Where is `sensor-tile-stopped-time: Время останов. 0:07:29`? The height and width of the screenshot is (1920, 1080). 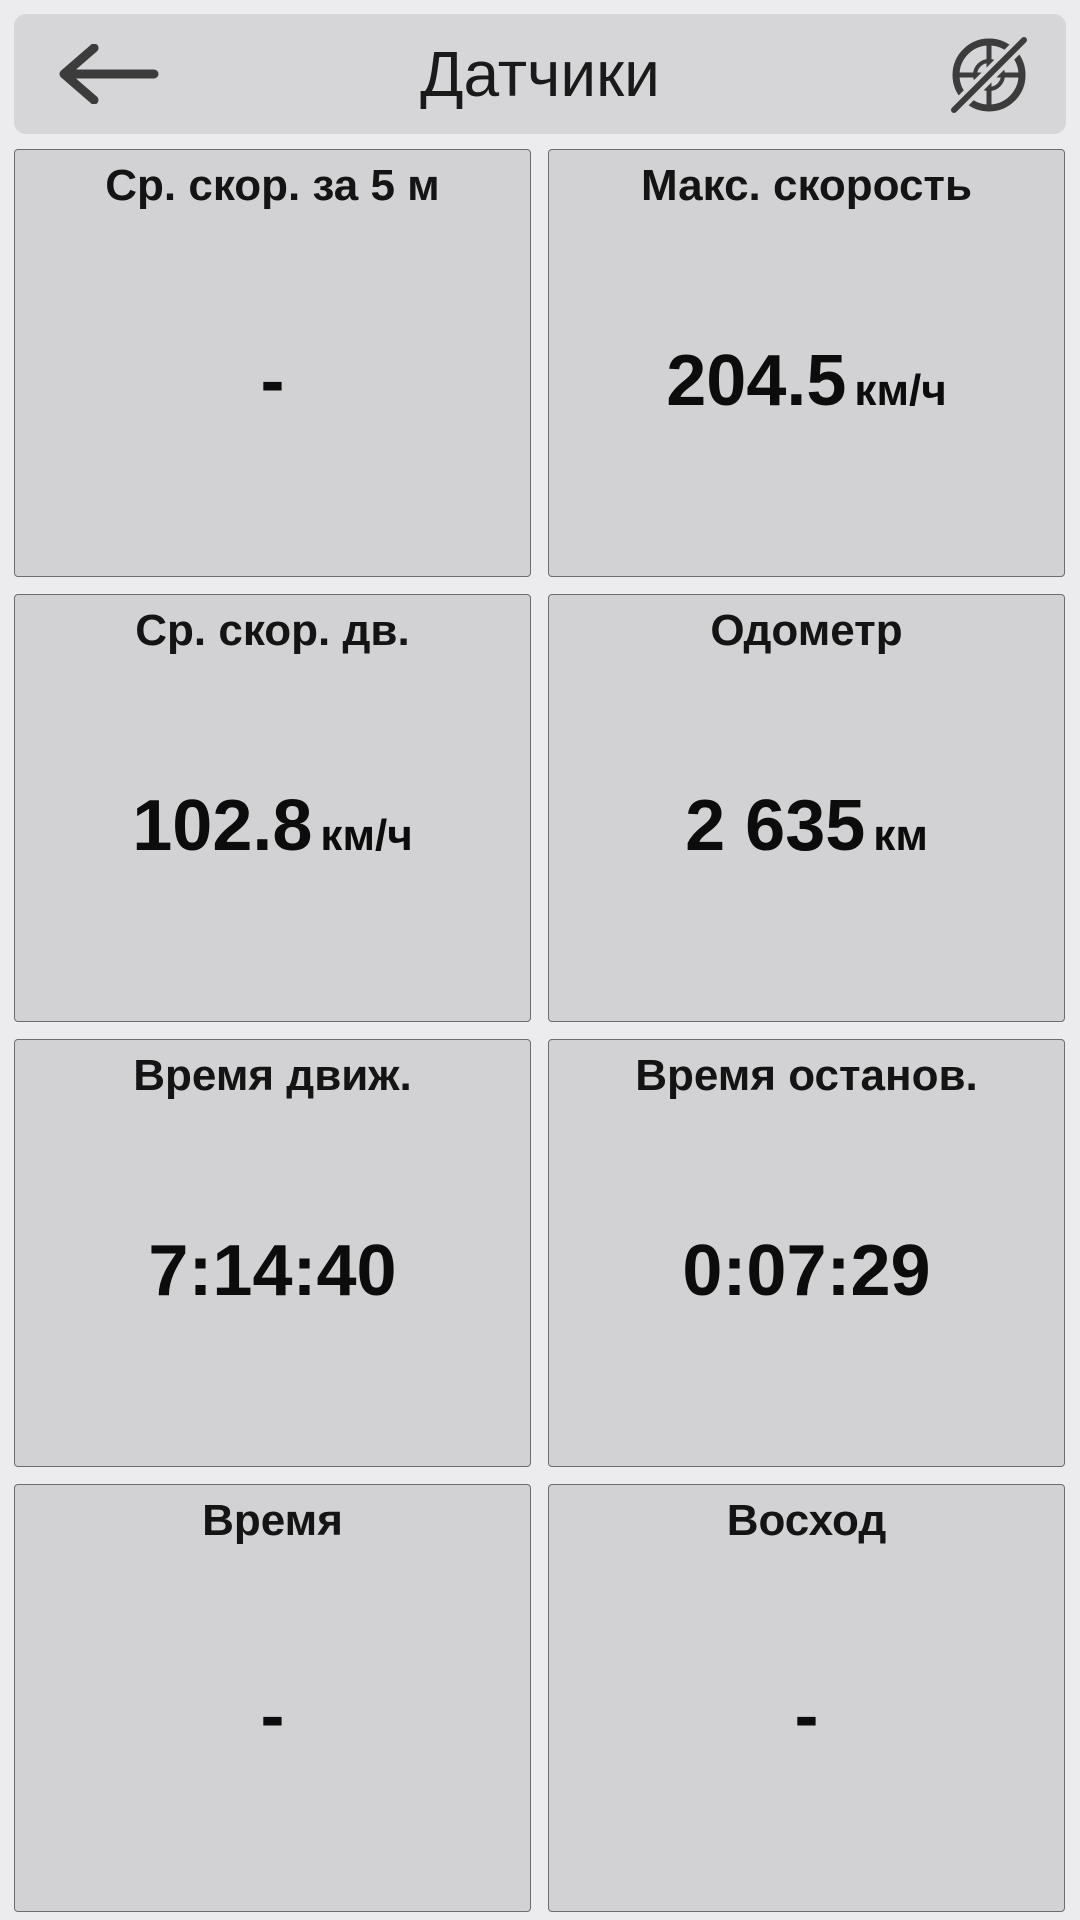
sensor-tile-stopped-time: Время останов. 0:07:29 is located at coordinates (806, 1253).